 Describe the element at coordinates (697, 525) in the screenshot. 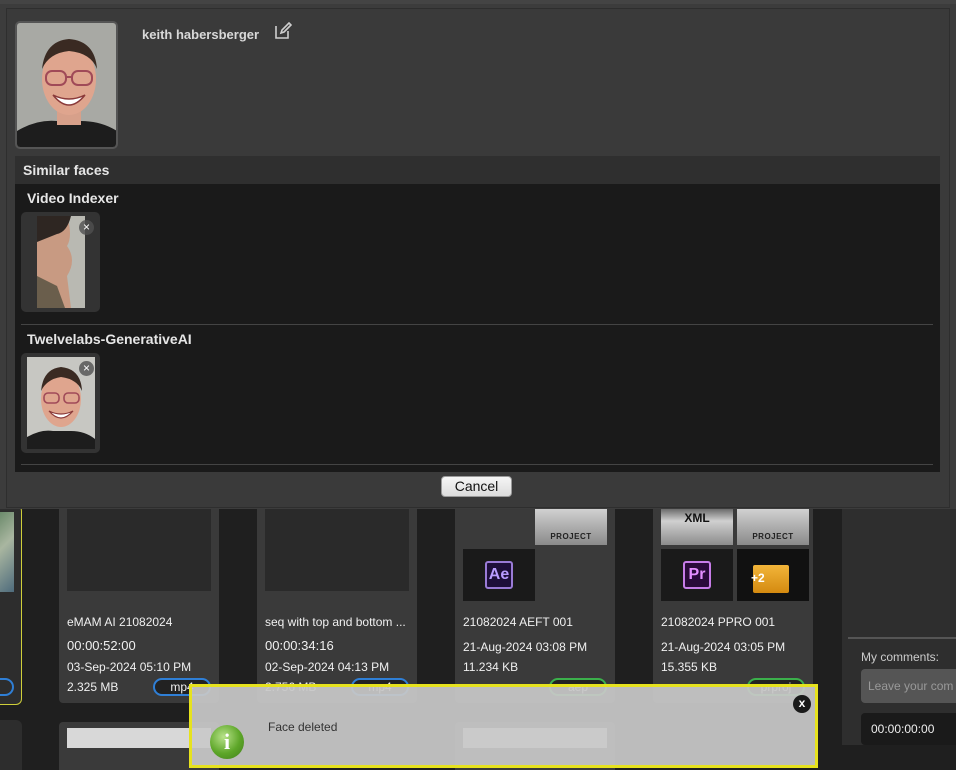

I see `xml-file-icon: XML` at that location.